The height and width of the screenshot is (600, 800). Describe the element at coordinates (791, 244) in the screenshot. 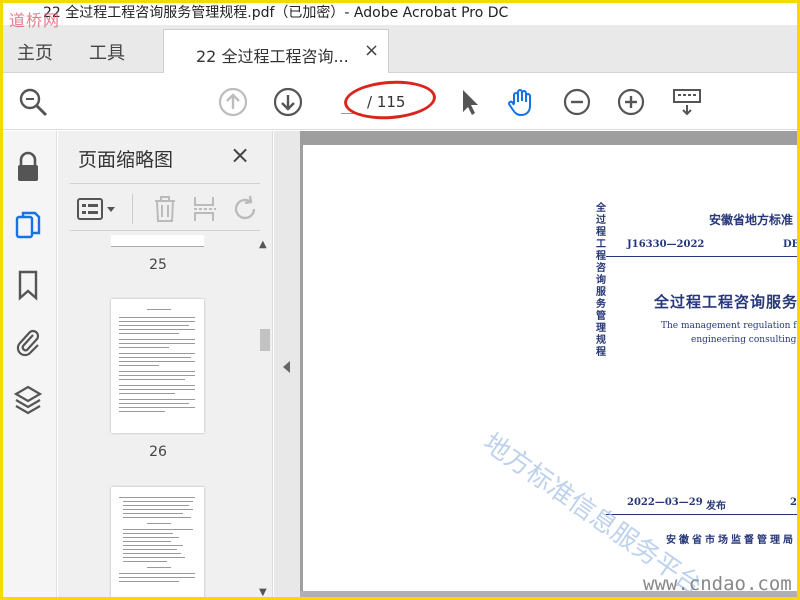

I see `db-prefix: DB` at that location.